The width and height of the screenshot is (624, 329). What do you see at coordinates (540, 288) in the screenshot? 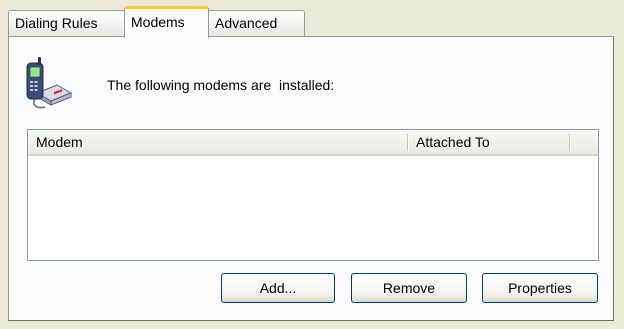
I see `properties-button: Properties` at bounding box center [540, 288].